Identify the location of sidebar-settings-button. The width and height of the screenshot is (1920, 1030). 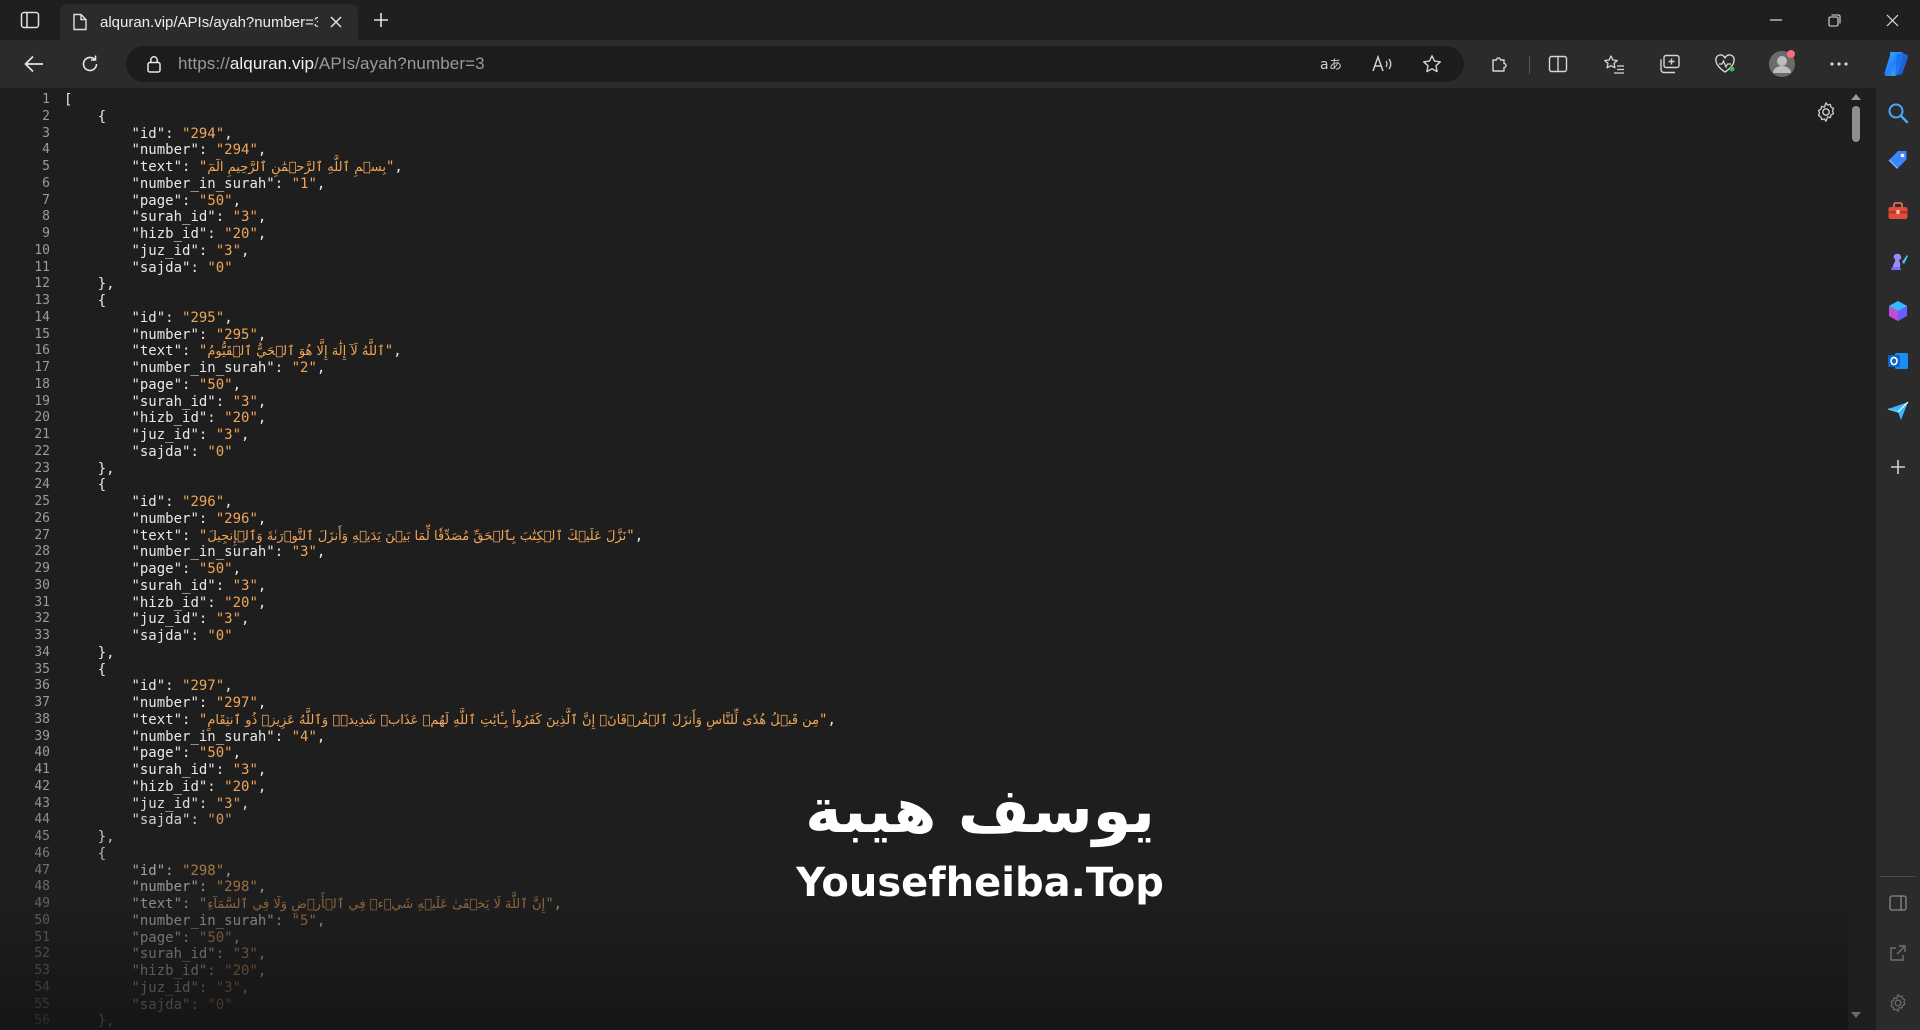
(1898, 1003).